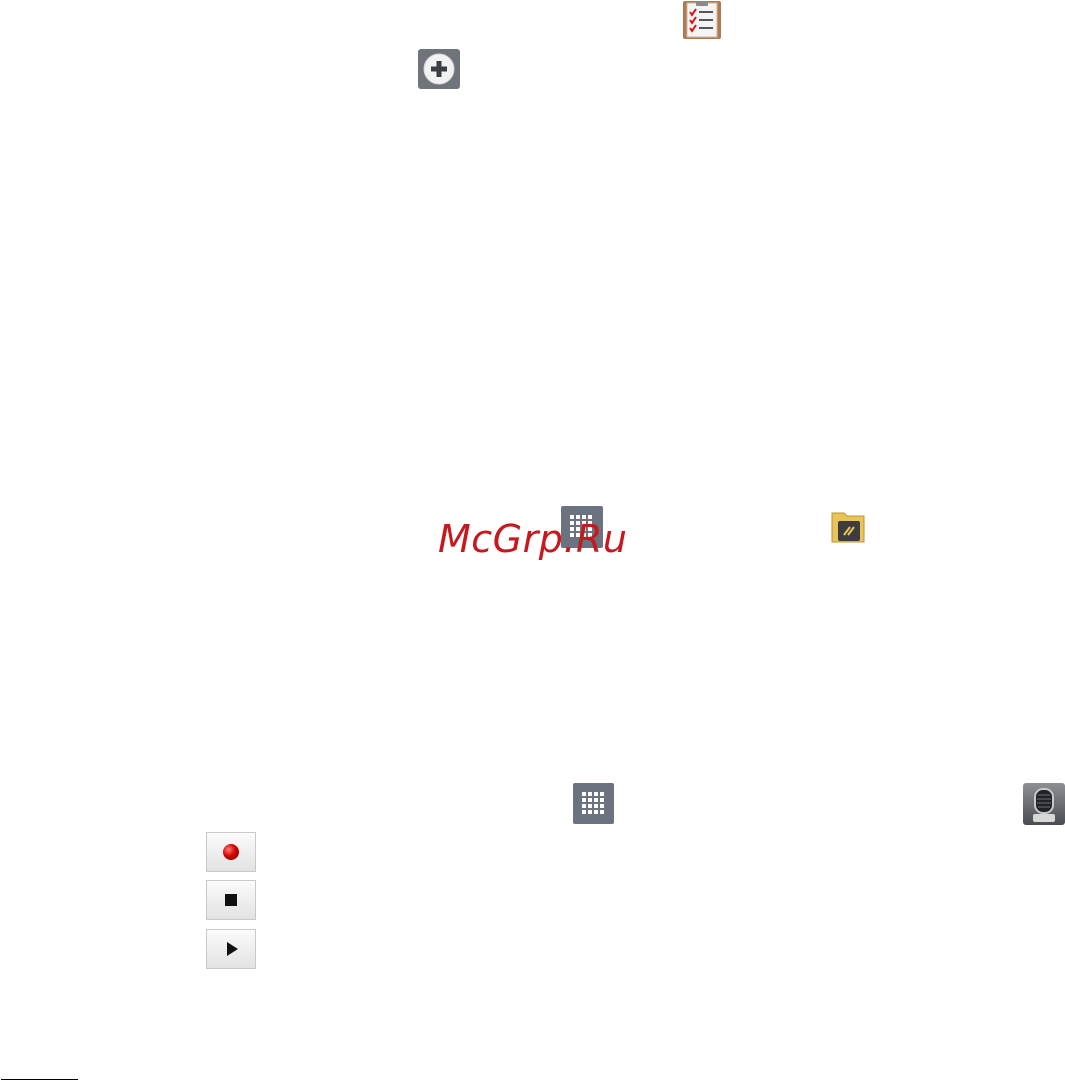 This screenshot has width=1065, height=1083. Describe the element at coordinates (439, 69) in the screenshot. I see `plus-circle-icon` at that location.